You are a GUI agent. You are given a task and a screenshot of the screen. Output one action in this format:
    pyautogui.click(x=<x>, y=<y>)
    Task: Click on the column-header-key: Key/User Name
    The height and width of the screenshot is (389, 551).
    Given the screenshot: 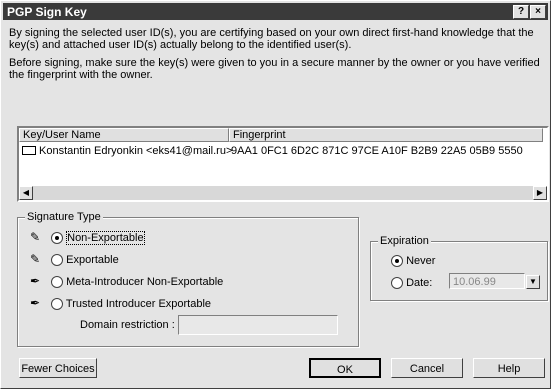 What is the action you would take?
    pyautogui.click(x=124, y=135)
    